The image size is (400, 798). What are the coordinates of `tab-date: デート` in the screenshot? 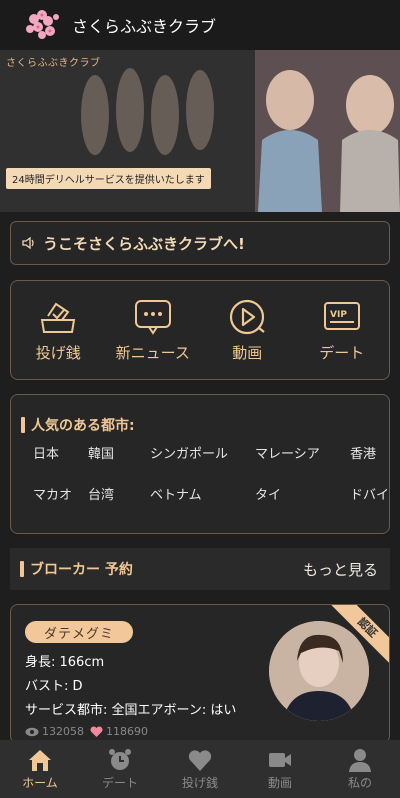 It's located at (120, 769).